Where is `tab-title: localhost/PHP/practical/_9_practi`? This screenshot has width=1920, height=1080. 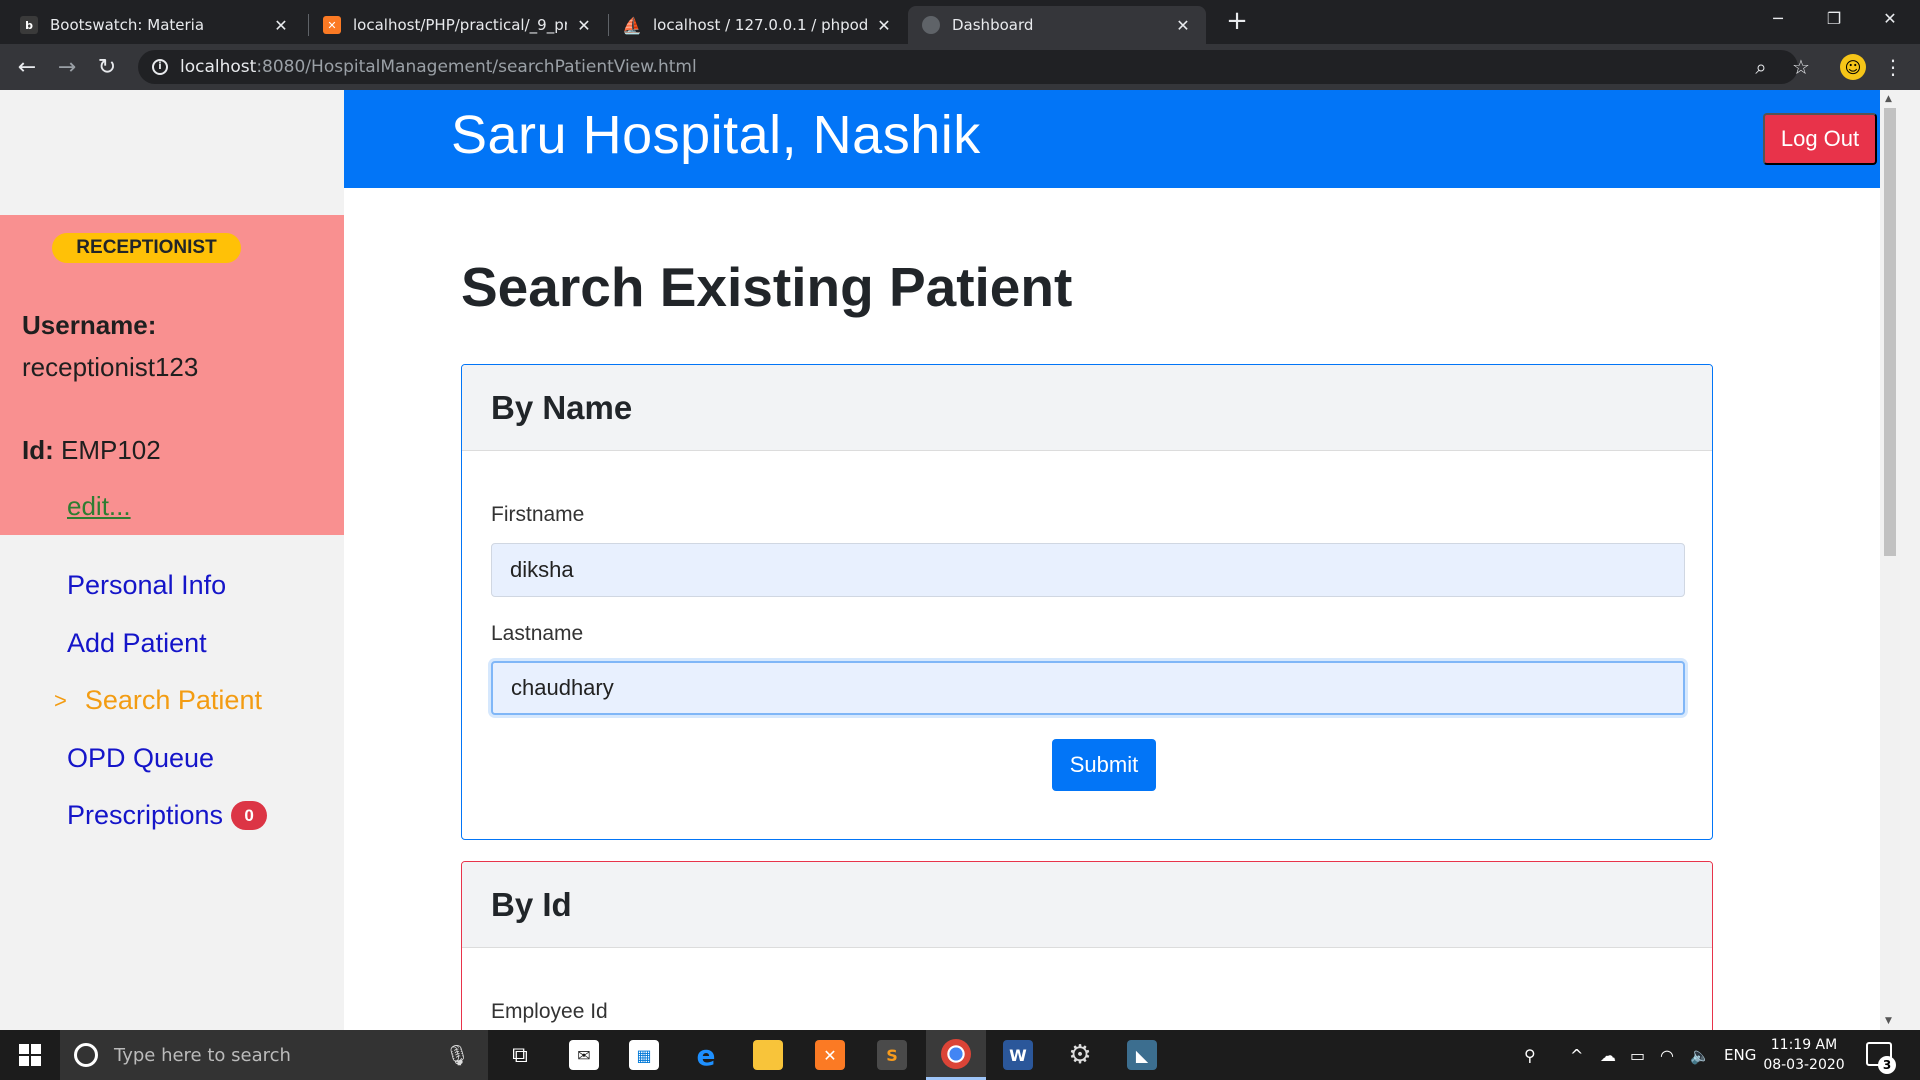
tab-title: localhost/PHP/practical/_9_practi is located at coordinates (460, 25).